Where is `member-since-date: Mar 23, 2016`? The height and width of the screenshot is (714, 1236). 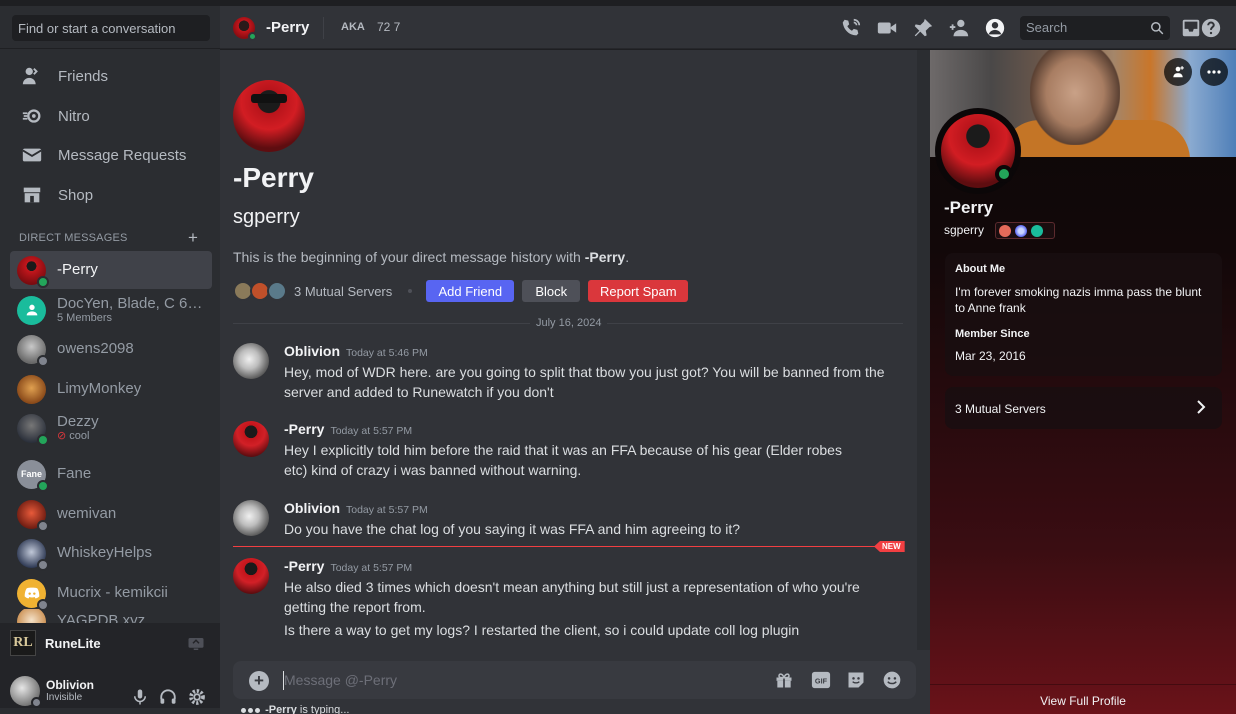 member-since-date: Mar 23, 2016 is located at coordinates (990, 356).